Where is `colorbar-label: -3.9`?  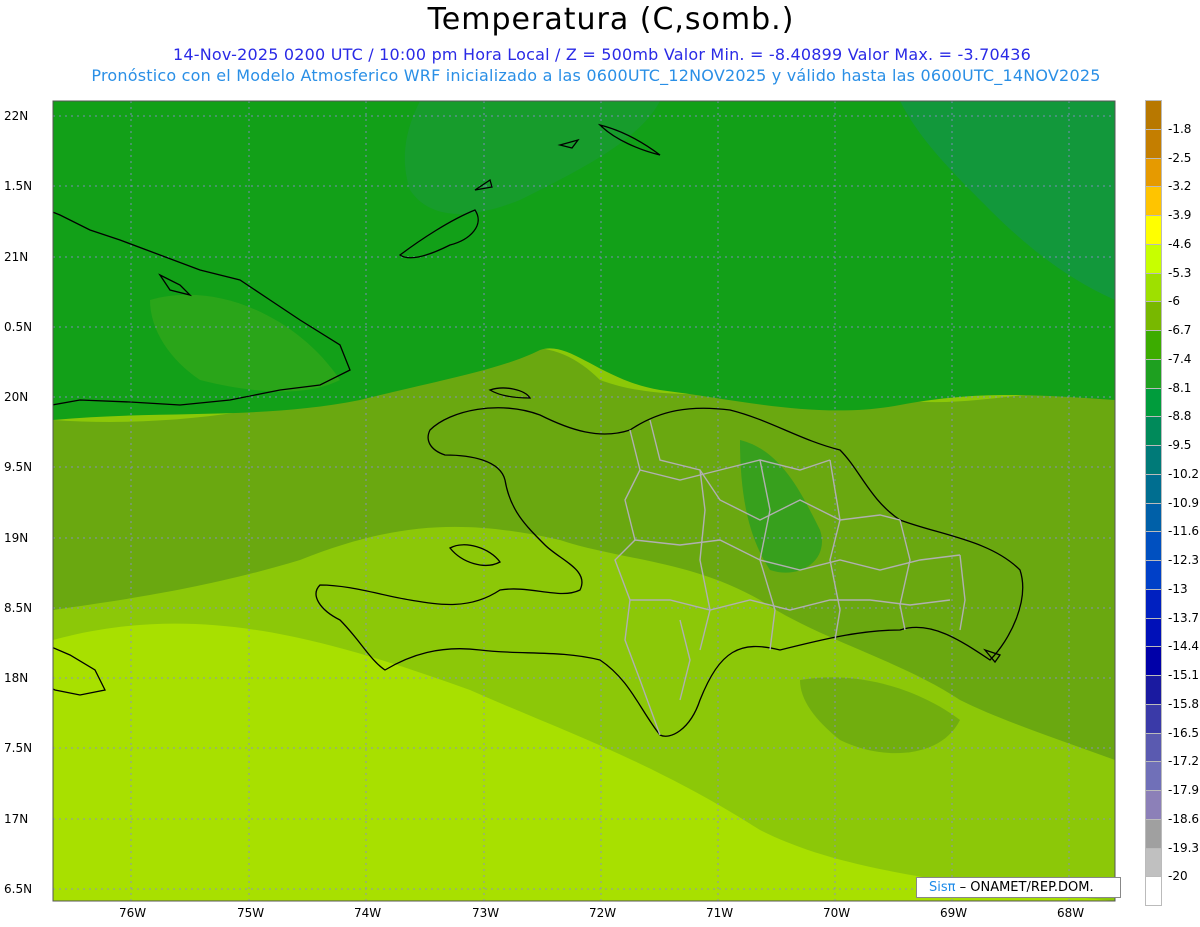
colorbar-label: -3.9 is located at coordinates (1180, 215).